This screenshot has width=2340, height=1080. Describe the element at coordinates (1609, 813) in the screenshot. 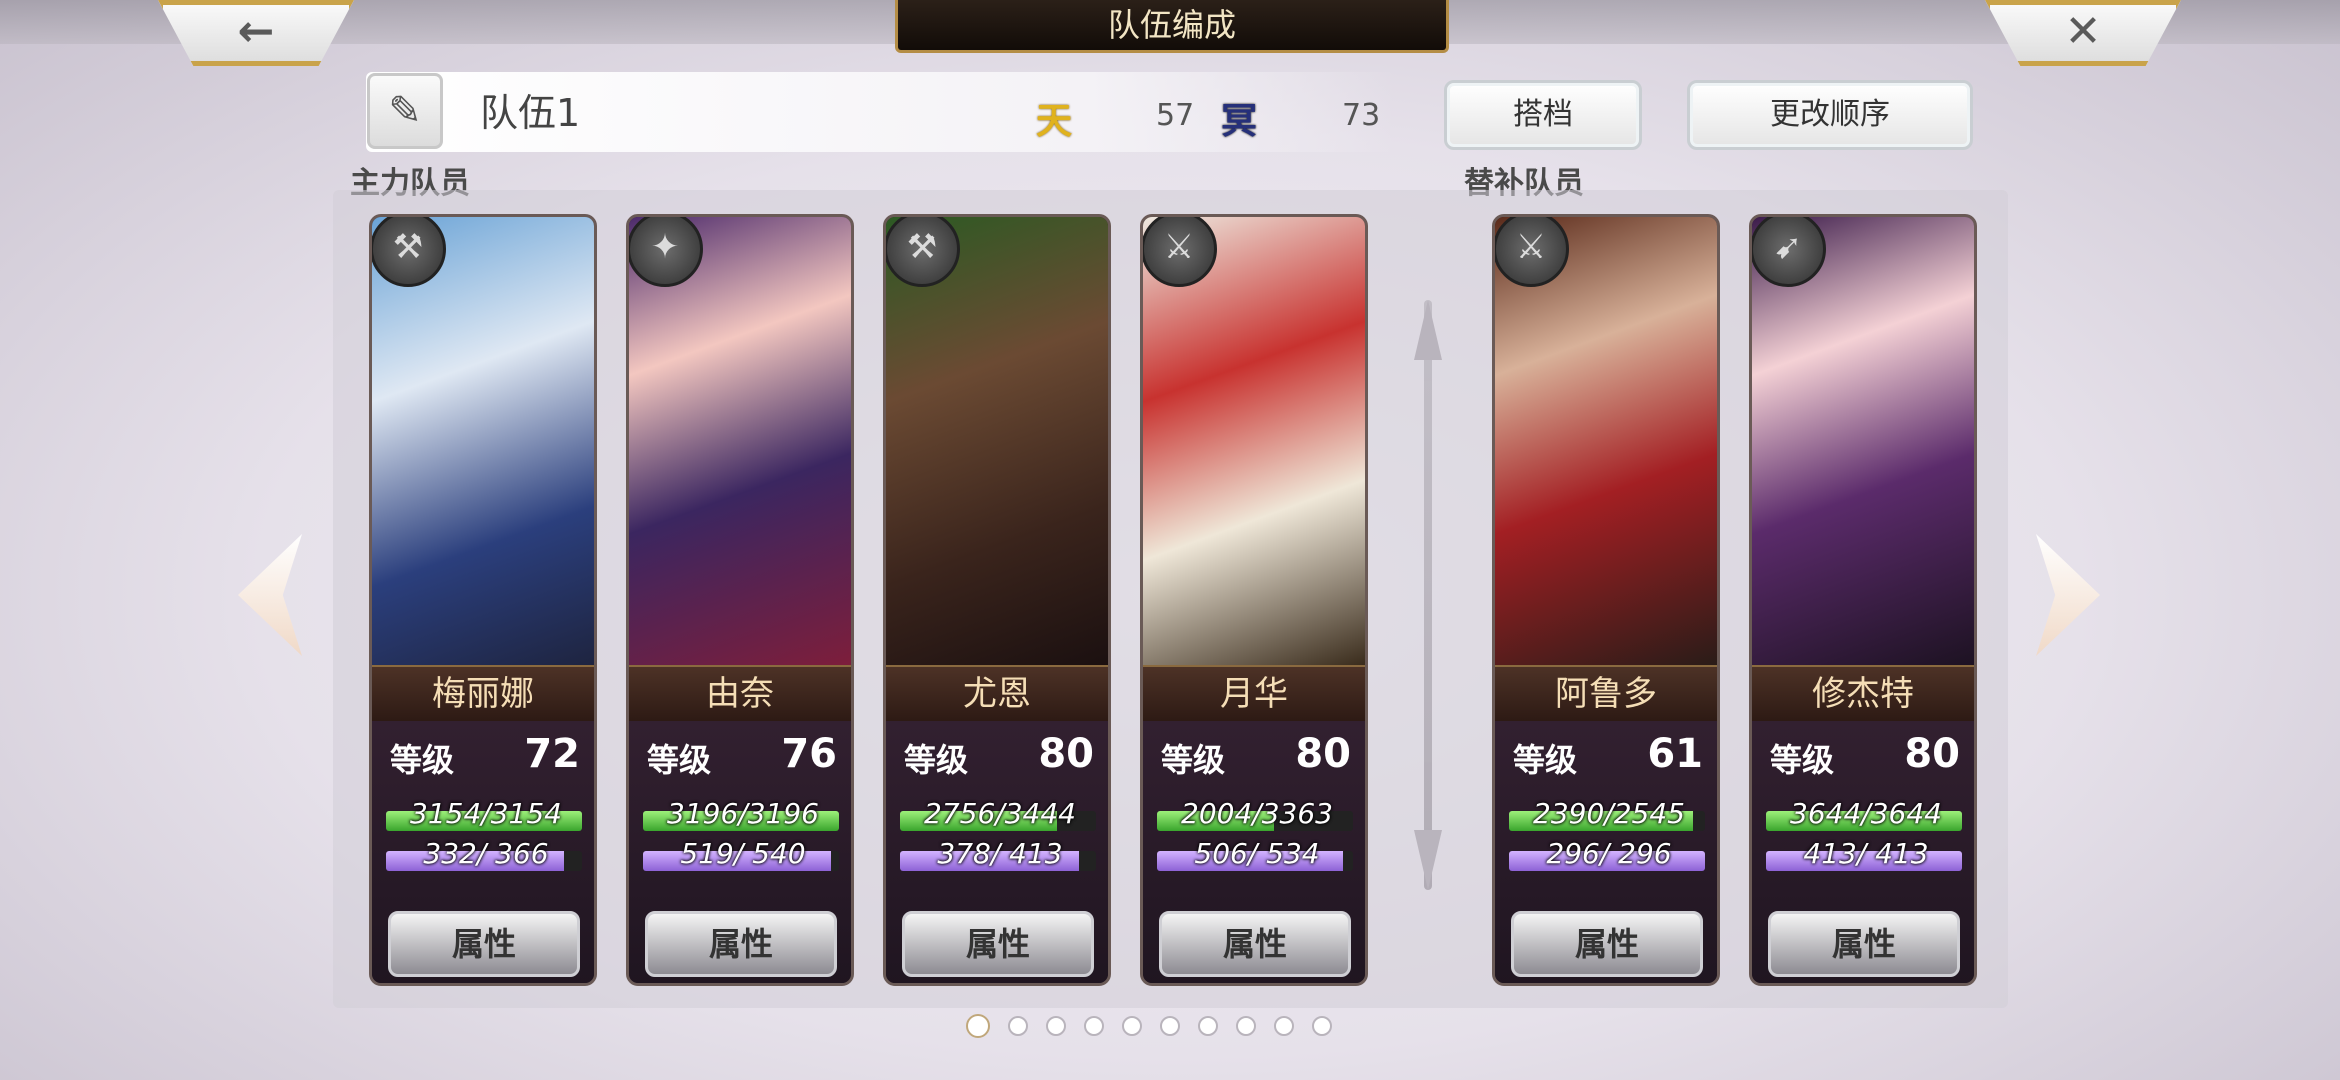

I see `hp-value: 2390/2545` at that location.